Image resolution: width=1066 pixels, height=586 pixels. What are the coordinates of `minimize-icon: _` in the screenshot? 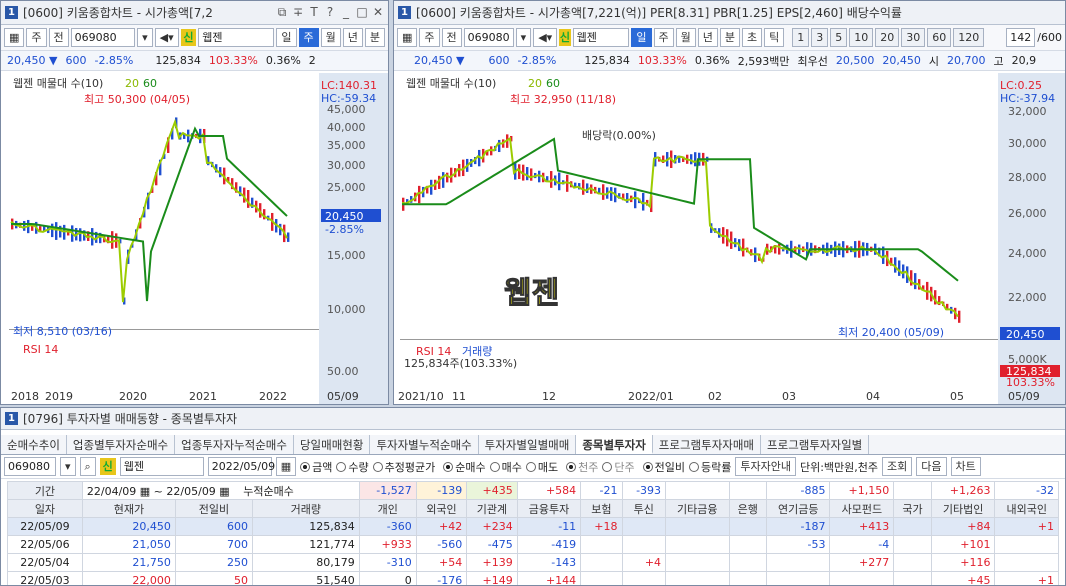 It's located at (346, 12).